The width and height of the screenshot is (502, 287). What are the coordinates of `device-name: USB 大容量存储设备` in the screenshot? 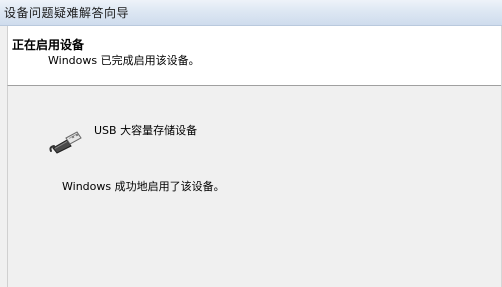 It's located at (146, 130).